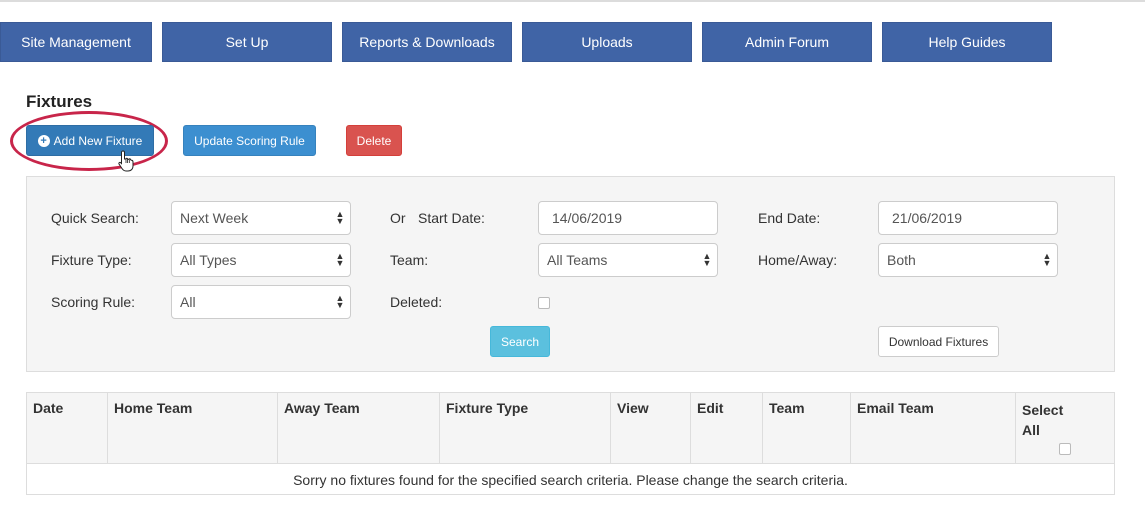 Image resolution: width=1145 pixels, height=517 pixels. What do you see at coordinates (214, 218) in the screenshot?
I see `quick-search-value: Next Week` at bounding box center [214, 218].